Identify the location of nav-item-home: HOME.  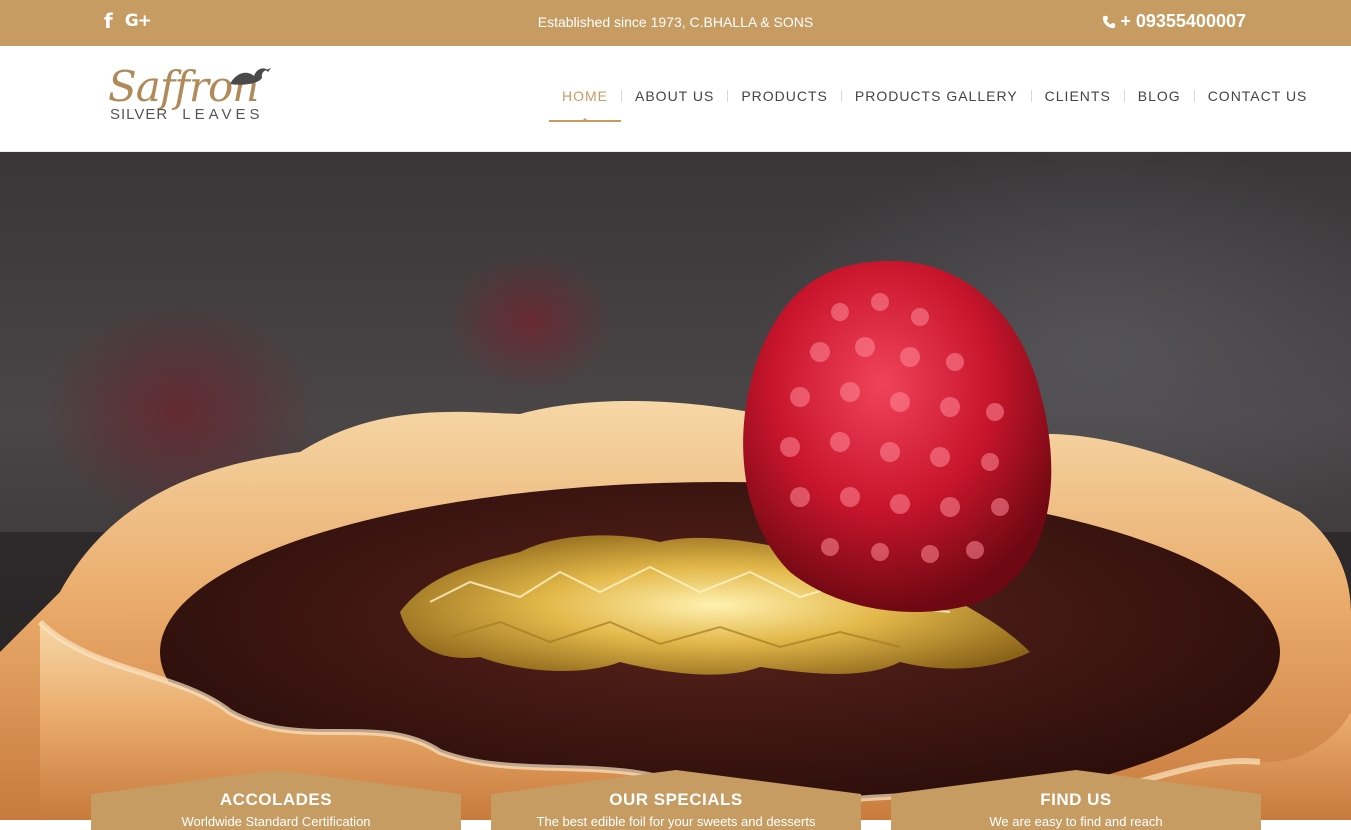
(585, 104).